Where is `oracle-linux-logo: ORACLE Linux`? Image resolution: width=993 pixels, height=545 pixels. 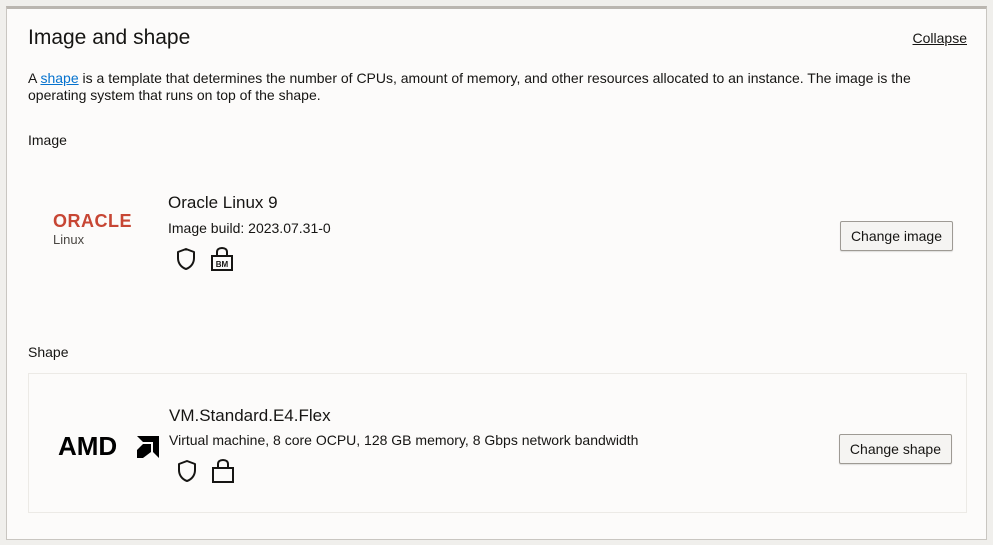 oracle-linux-logo: ORACLE Linux is located at coordinates (104, 230).